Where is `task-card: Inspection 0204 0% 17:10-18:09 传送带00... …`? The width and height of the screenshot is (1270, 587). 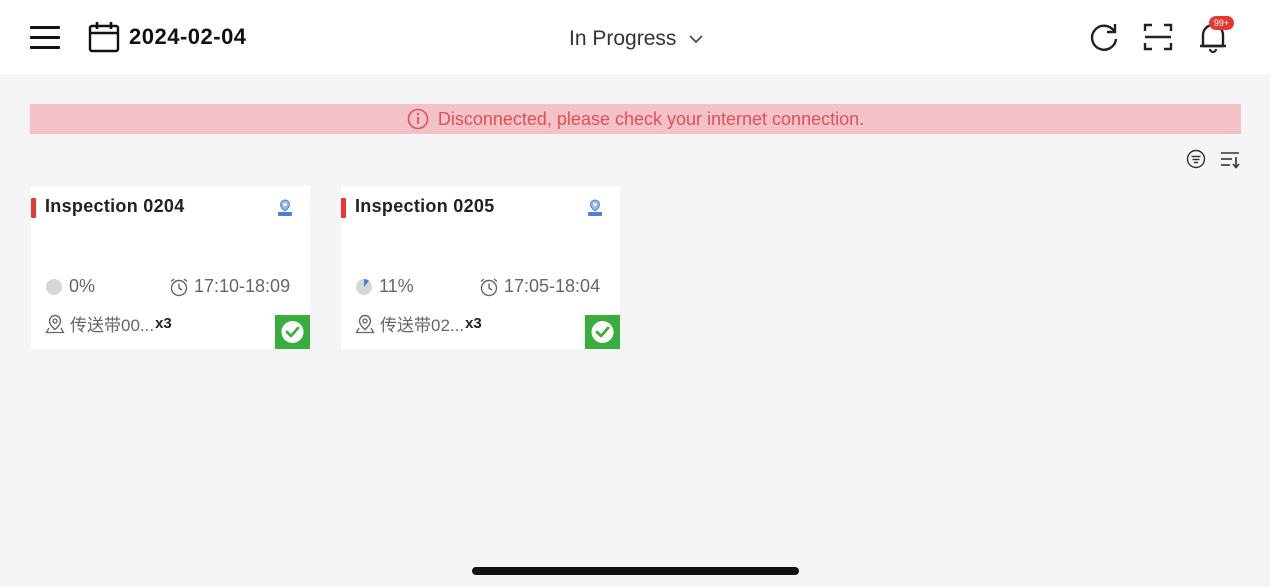 task-card: Inspection 0204 0% 17:10-18:09 传送带00... … is located at coordinates (170, 267).